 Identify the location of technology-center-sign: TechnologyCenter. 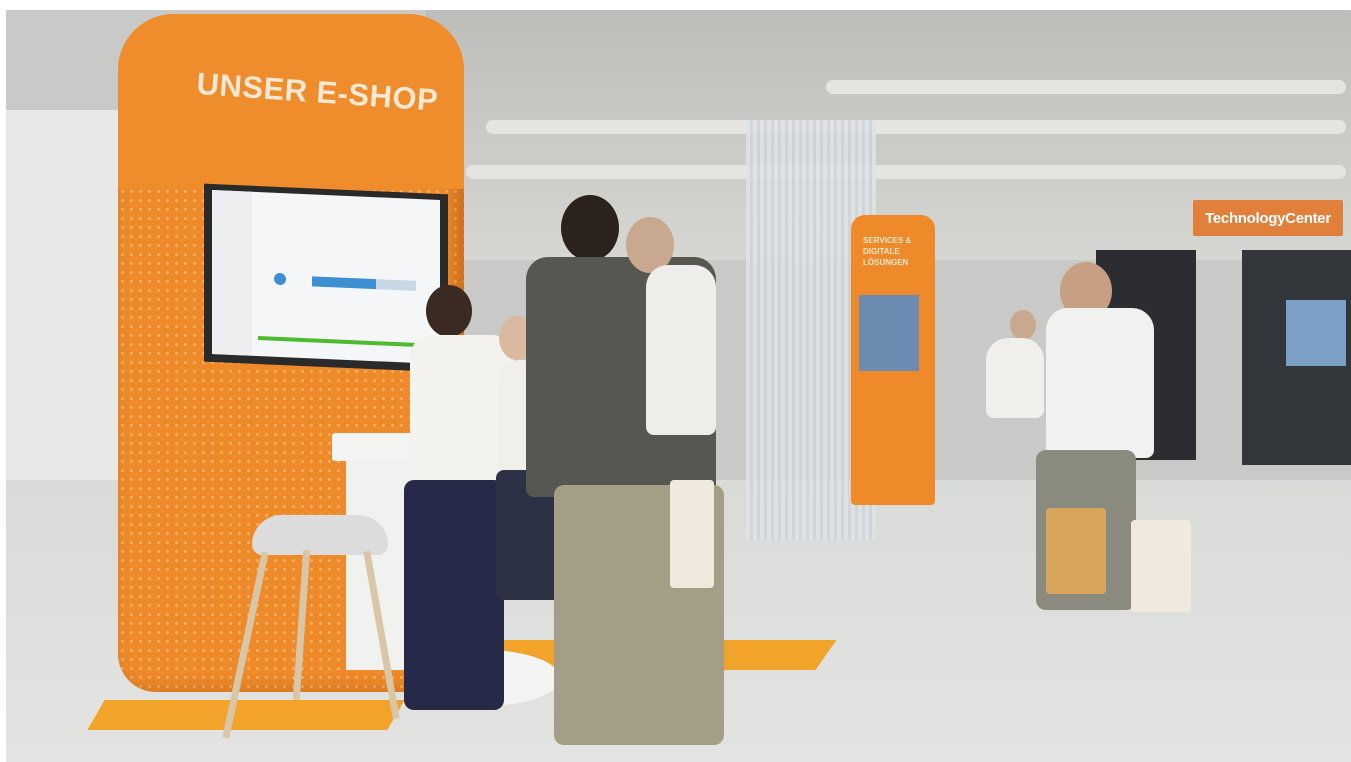
(1268, 218).